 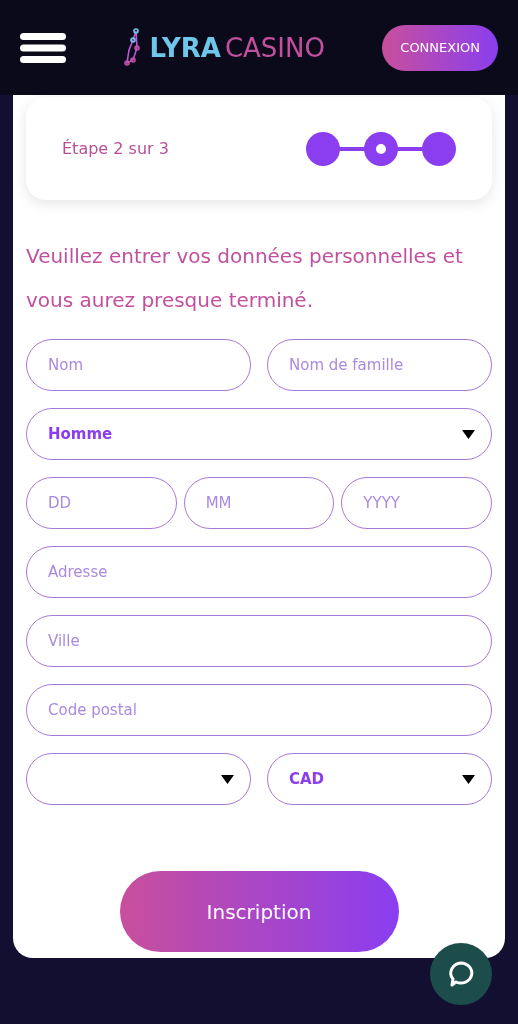 I want to click on signup-button: Inscription, so click(x=259, y=911).